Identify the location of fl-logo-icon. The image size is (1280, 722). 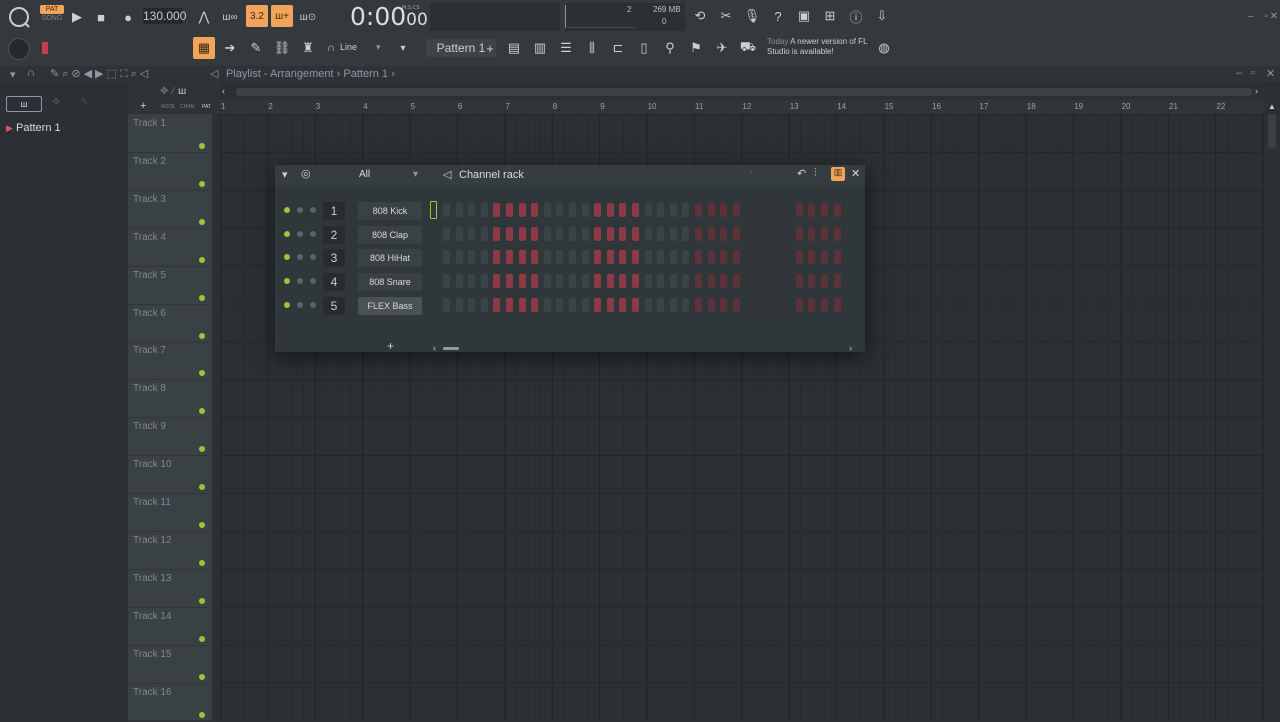
(19, 17).